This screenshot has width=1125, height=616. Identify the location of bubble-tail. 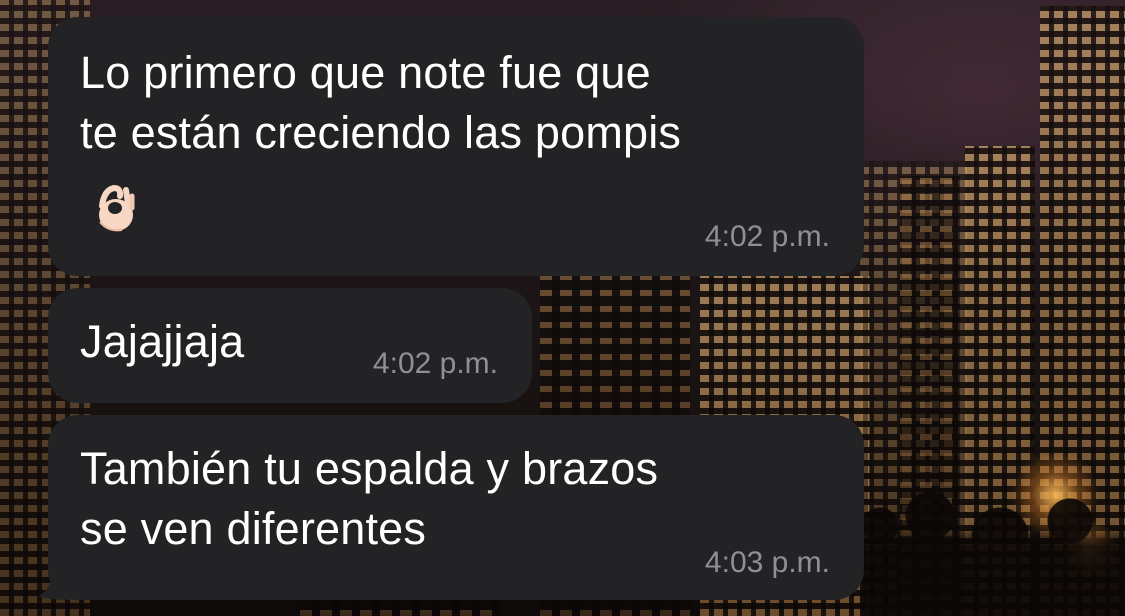
(54, 583).